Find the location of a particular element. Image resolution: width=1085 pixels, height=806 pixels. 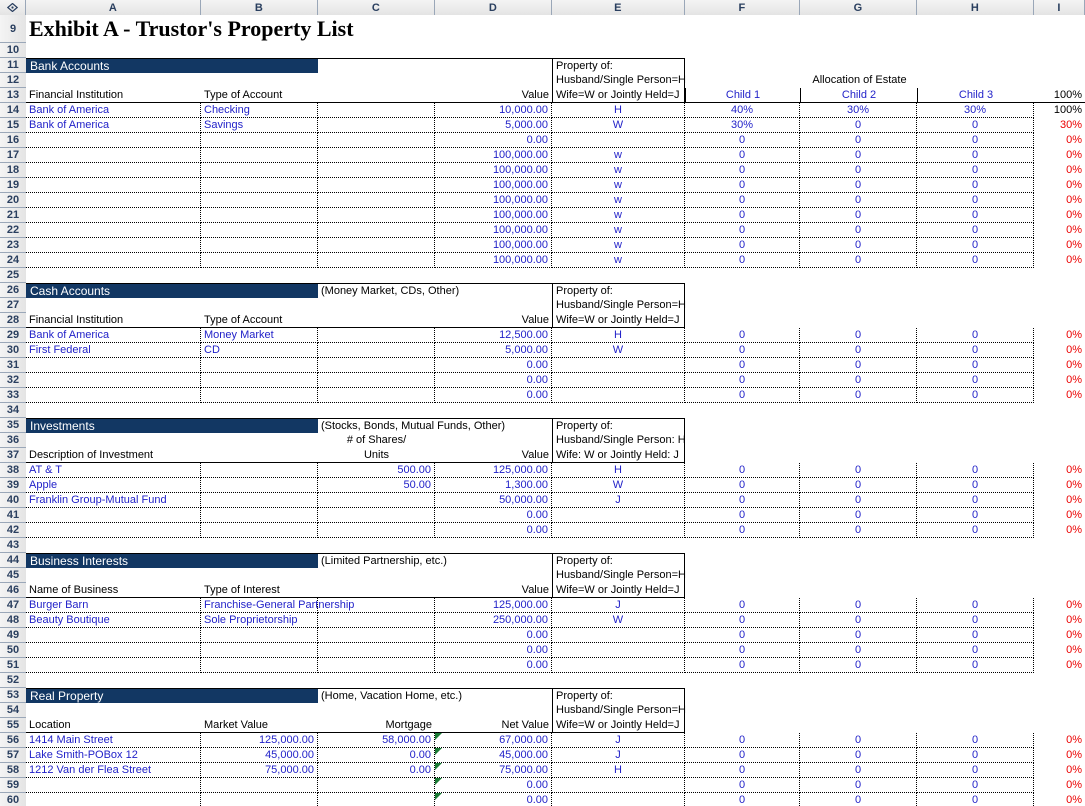

cell-a: Apple is located at coordinates (113, 485).